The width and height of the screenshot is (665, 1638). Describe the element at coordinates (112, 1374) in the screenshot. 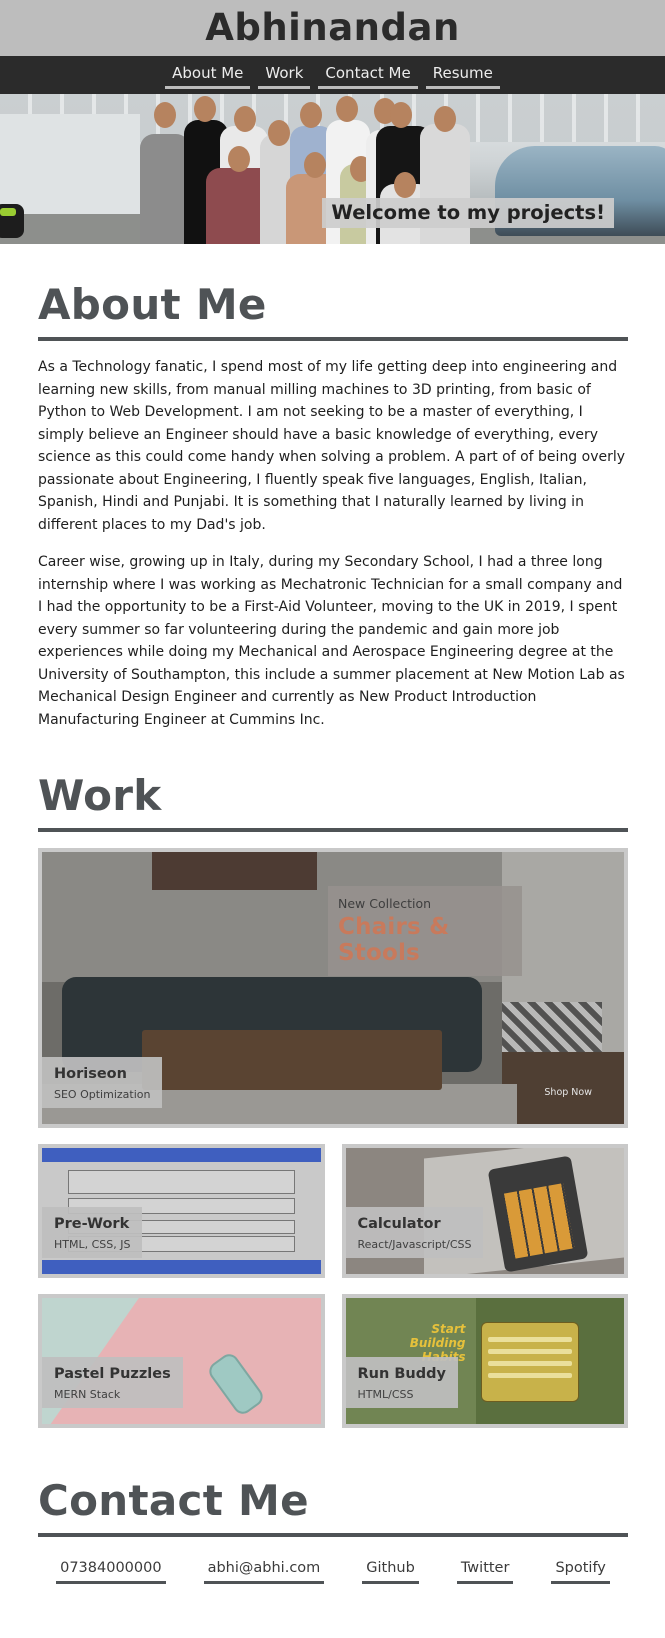

I see `project-title: Pastel Puzzles` at that location.